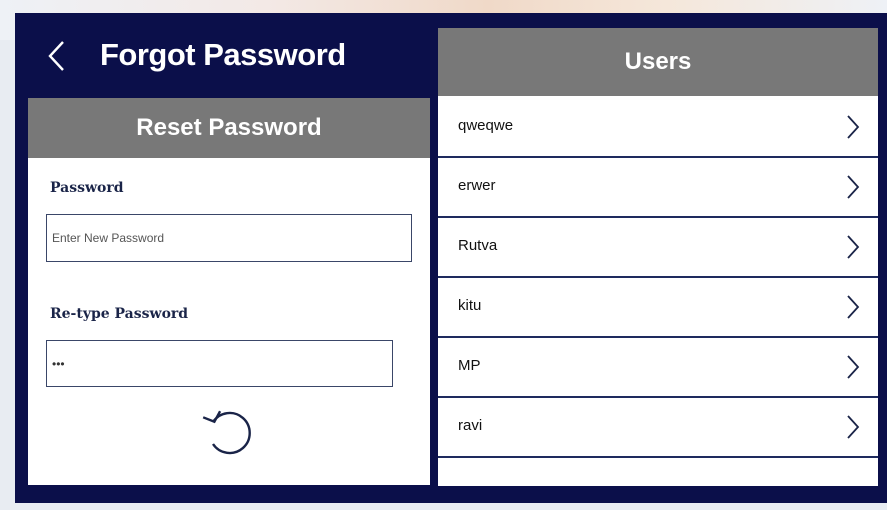  Describe the element at coordinates (658, 248) in the screenshot. I see `list-item: Rutva` at that location.